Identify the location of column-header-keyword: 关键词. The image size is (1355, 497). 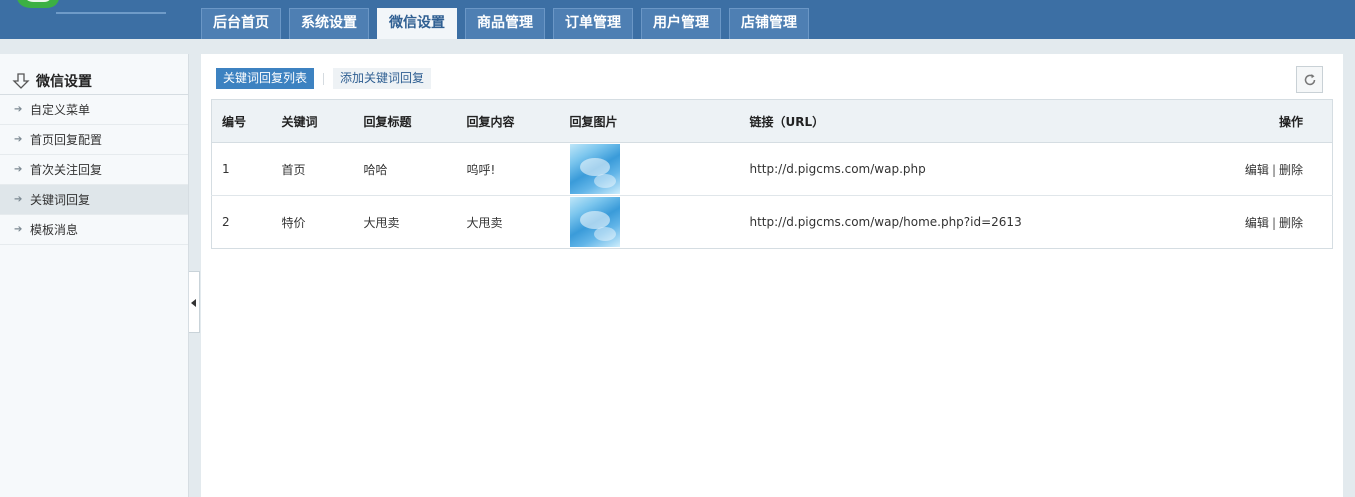
(312, 121).